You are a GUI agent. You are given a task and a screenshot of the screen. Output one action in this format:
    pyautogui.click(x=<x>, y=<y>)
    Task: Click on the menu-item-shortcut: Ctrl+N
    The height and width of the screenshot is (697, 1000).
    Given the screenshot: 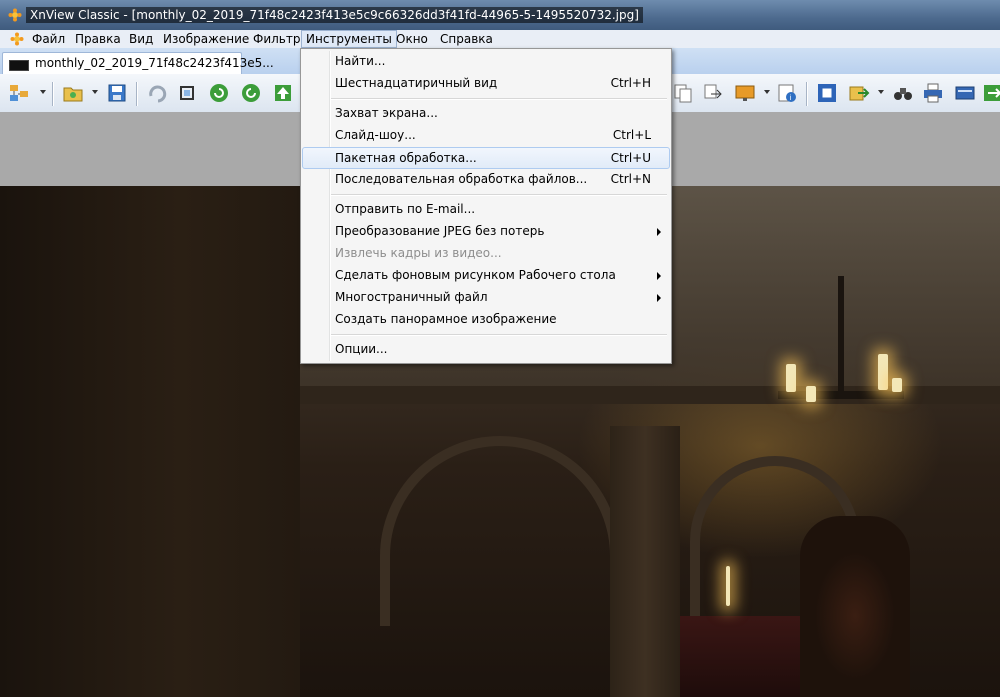 What is the action you would take?
    pyautogui.click(x=630, y=179)
    